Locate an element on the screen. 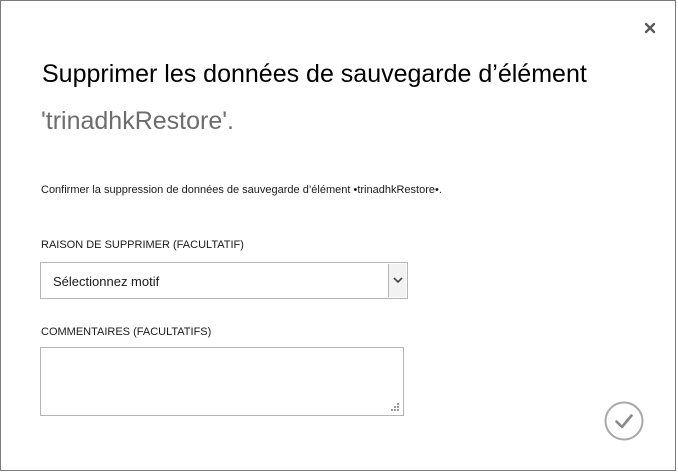  reason-label: RAISON DE SUPPRIMER (FACULTATIF) is located at coordinates (142, 245).